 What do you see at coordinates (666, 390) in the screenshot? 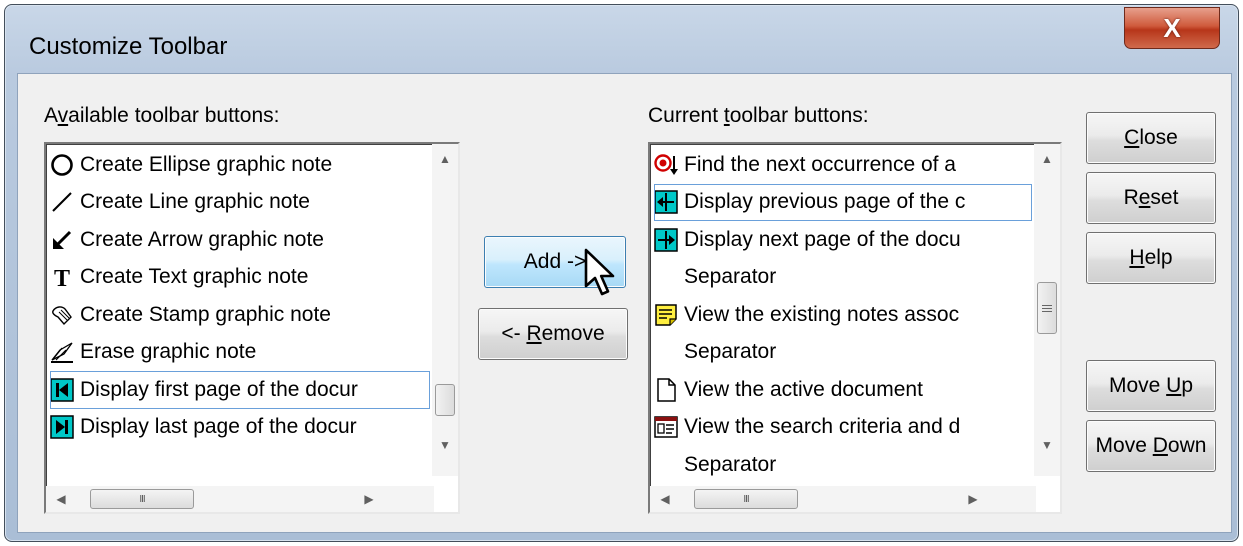
I see `document-icon` at bounding box center [666, 390].